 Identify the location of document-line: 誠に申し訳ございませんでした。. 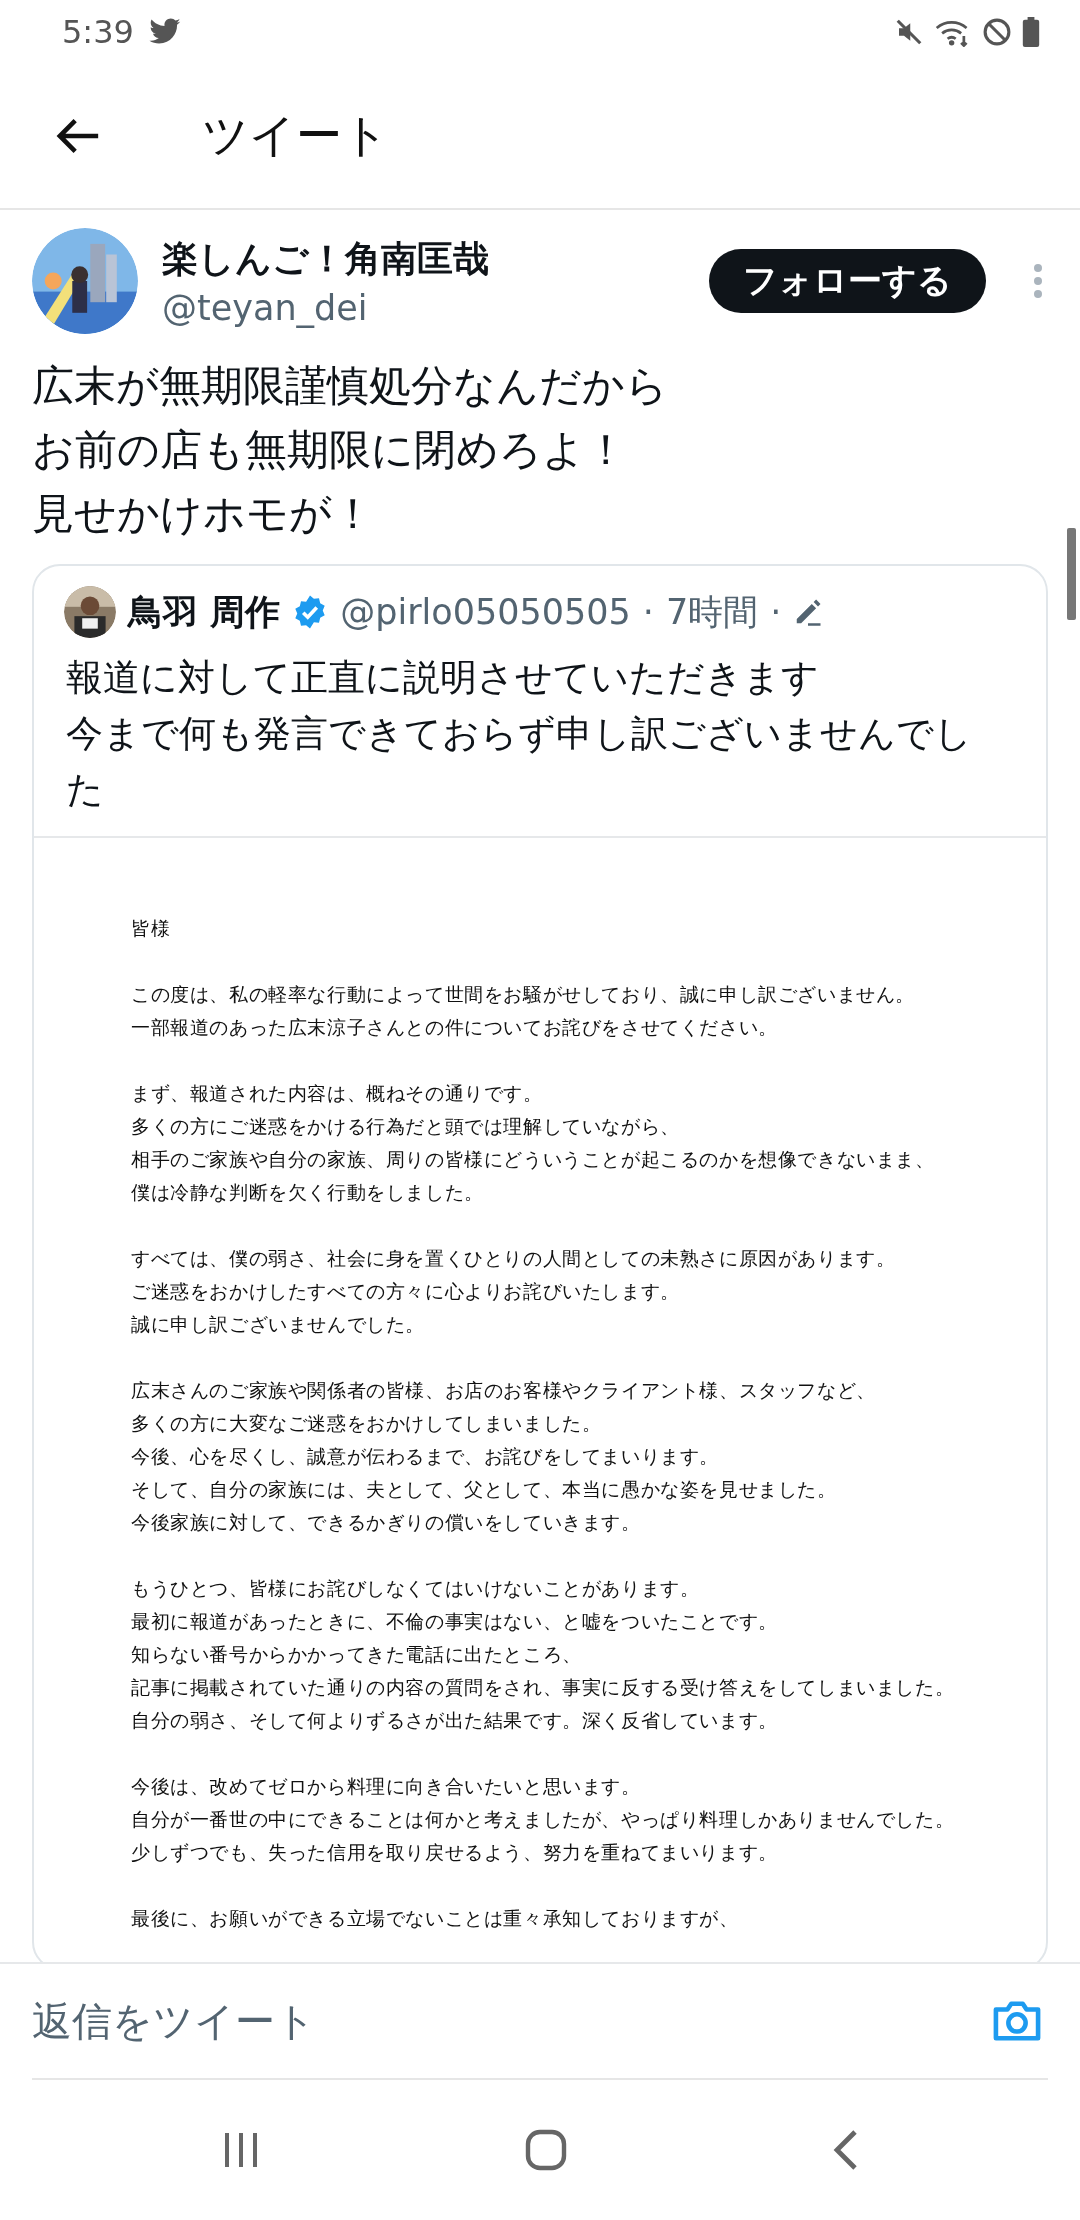
(278, 1324).